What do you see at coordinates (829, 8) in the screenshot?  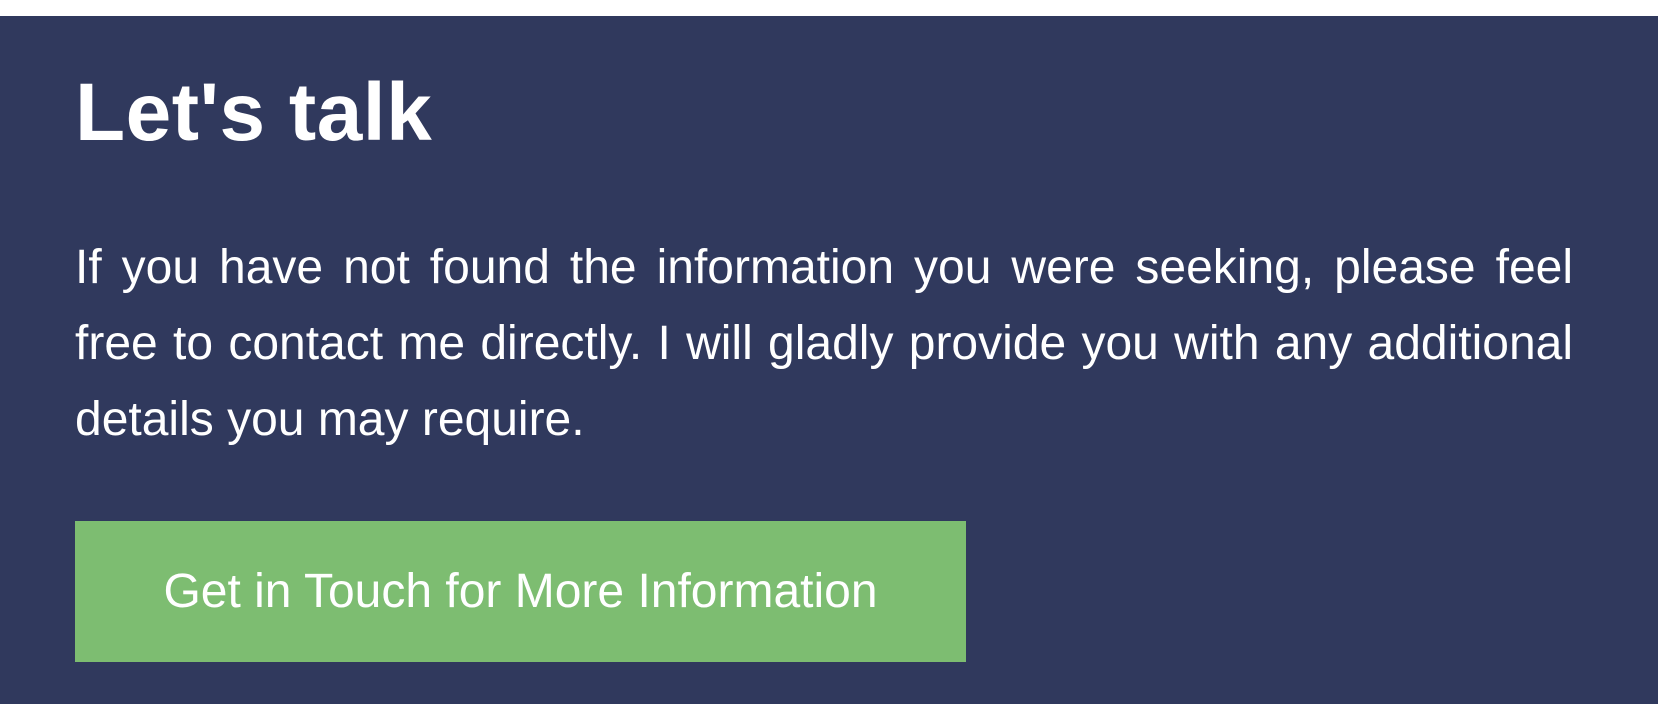 I see `top-white-strip` at bounding box center [829, 8].